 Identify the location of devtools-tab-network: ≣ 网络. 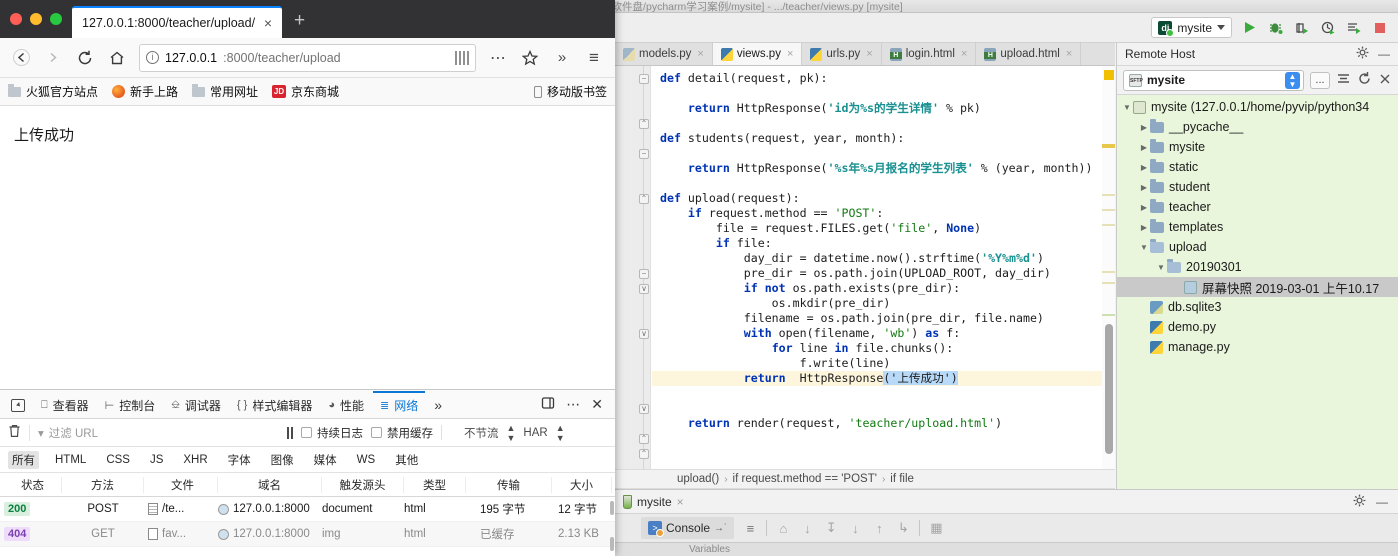
(399, 404).